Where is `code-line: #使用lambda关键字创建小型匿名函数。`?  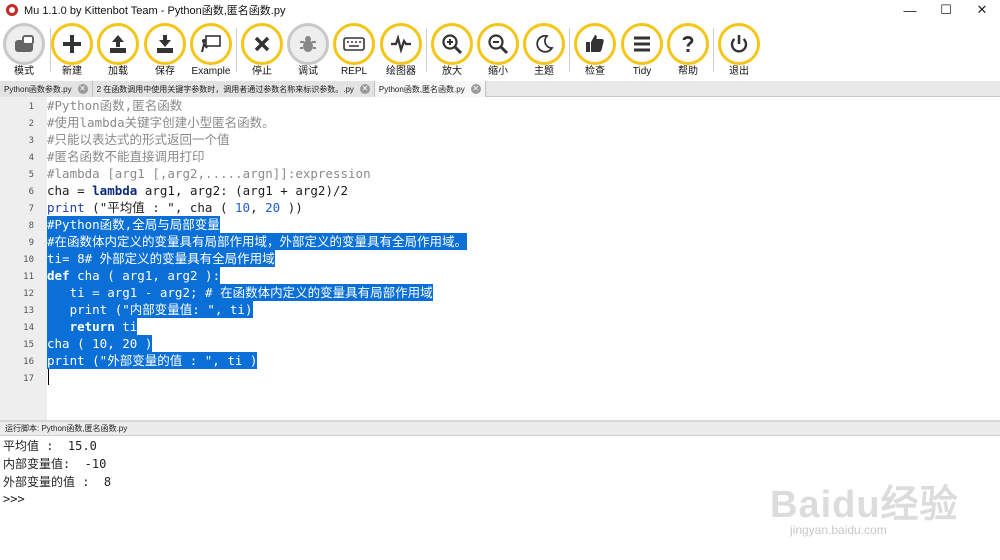 code-line: #使用lambda关键字创建小型匿名函数。 is located at coordinates (161, 122).